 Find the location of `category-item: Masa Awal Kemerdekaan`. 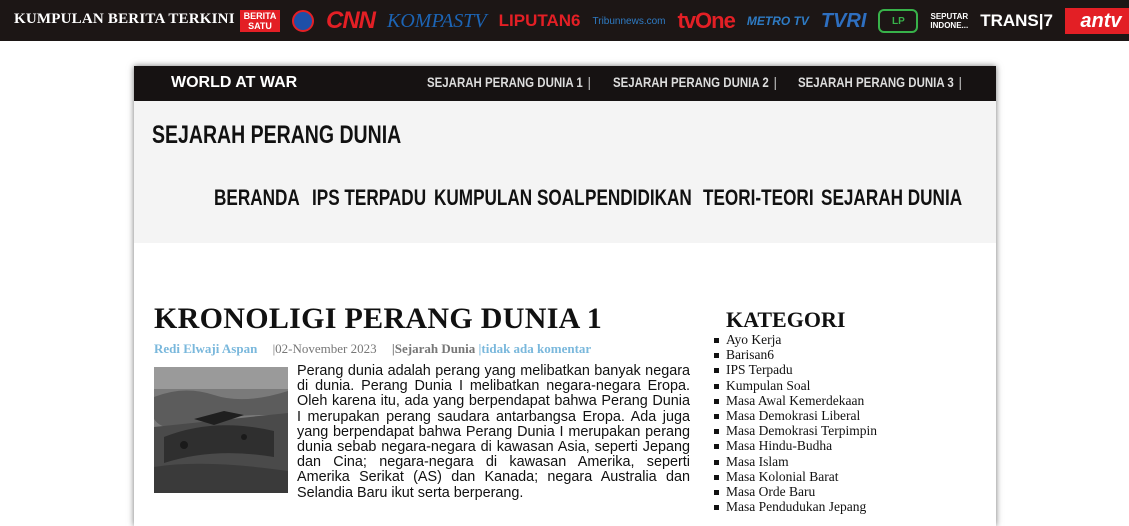

category-item: Masa Awal Kemerdekaan is located at coordinates (795, 400).